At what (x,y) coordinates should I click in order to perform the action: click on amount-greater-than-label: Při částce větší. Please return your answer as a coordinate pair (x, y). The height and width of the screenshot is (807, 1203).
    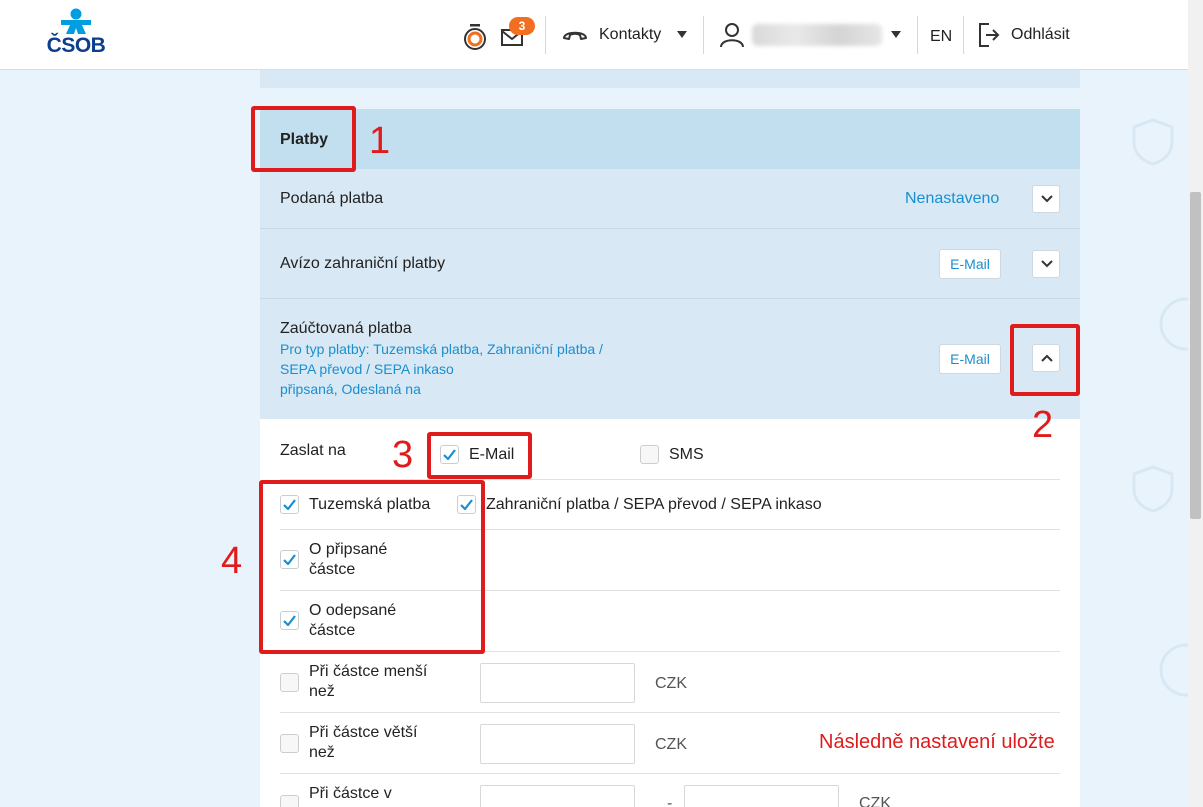
    Looking at the image, I should click on (363, 733).